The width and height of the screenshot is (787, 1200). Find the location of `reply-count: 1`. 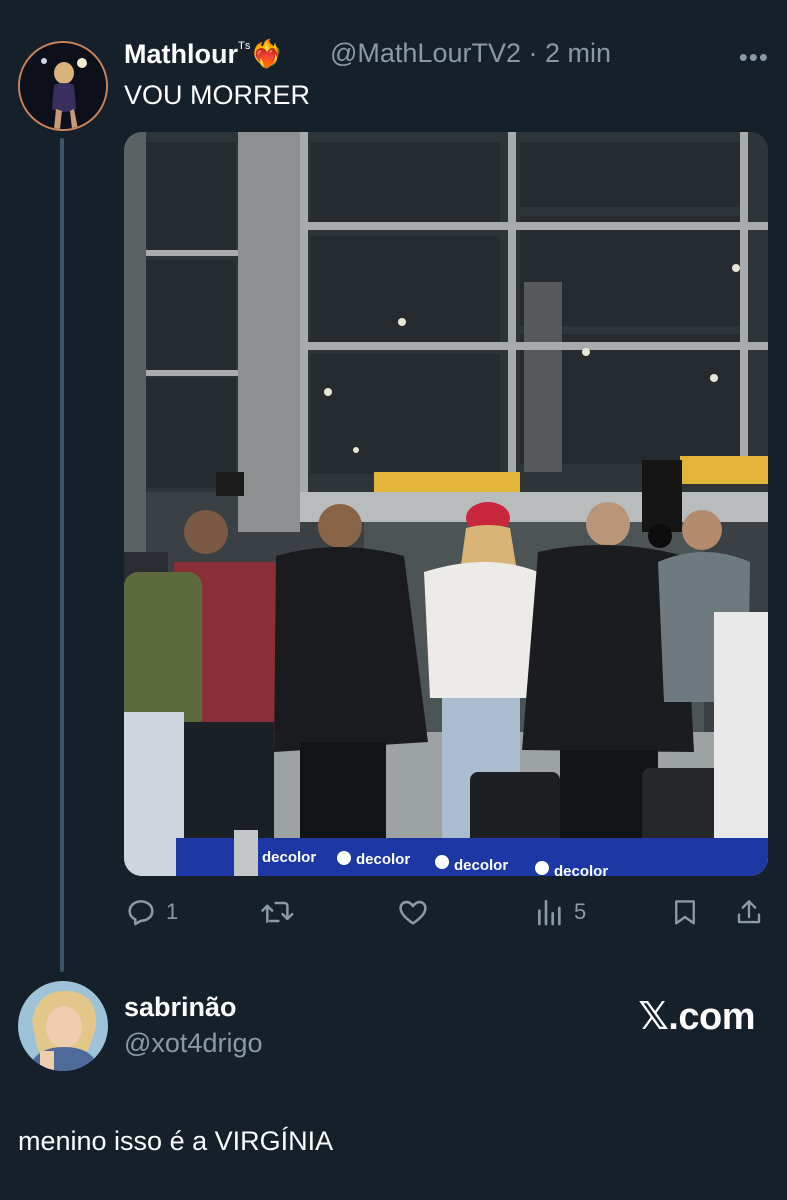

reply-count: 1 is located at coordinates (172, 911).